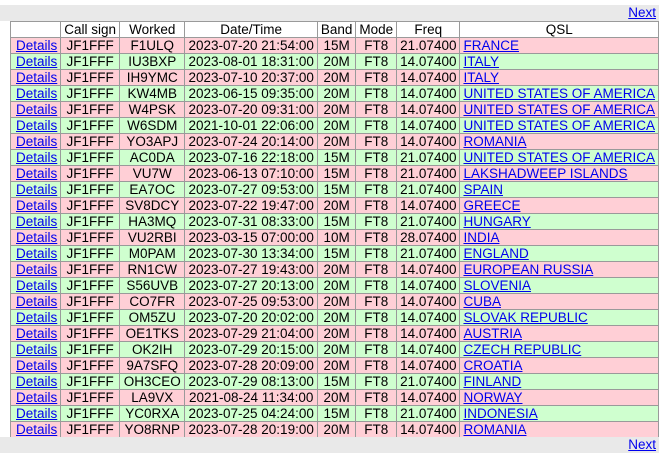 This screenshot has width=659, height=454. I want to click on datetime-cell: 2023-07-16 22:18:00, so click(251, 157).